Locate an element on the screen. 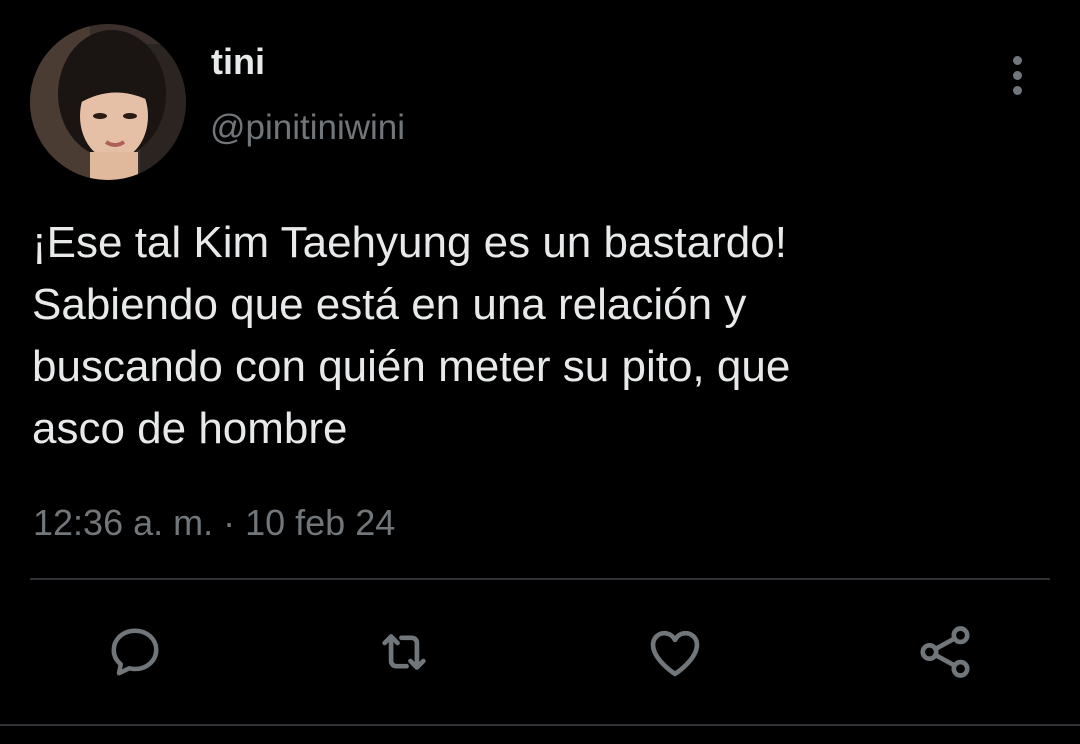  like-button is located at coordinates (675, 652).